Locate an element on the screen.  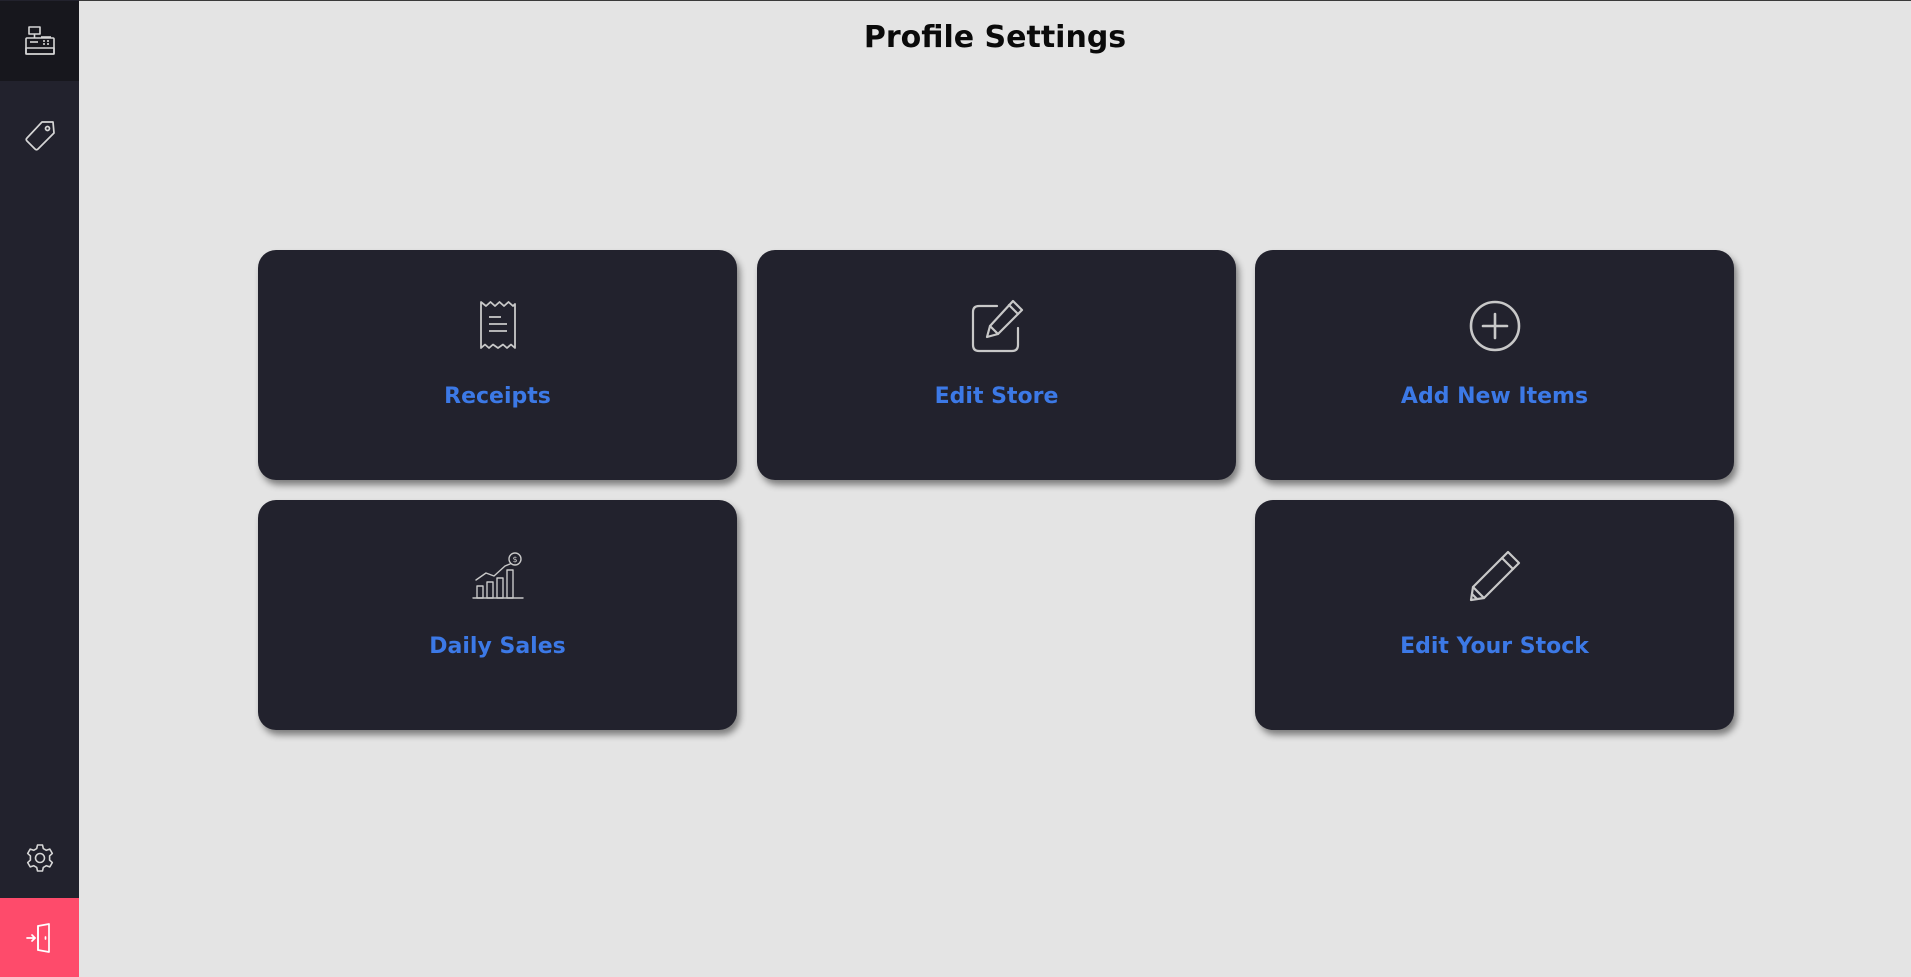
page-title: Profile Settings is located at coordinates (995, 37).